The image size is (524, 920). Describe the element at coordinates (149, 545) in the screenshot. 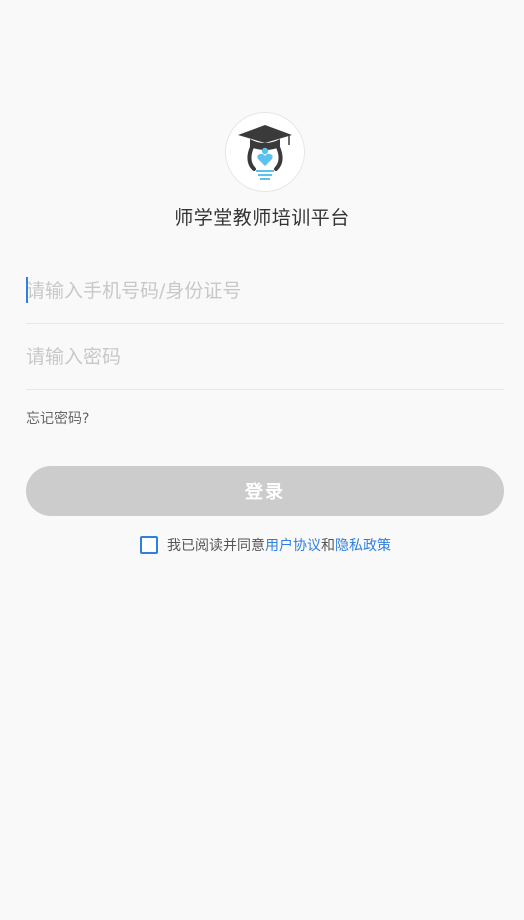

I see `agreement-checkbox` at that location.